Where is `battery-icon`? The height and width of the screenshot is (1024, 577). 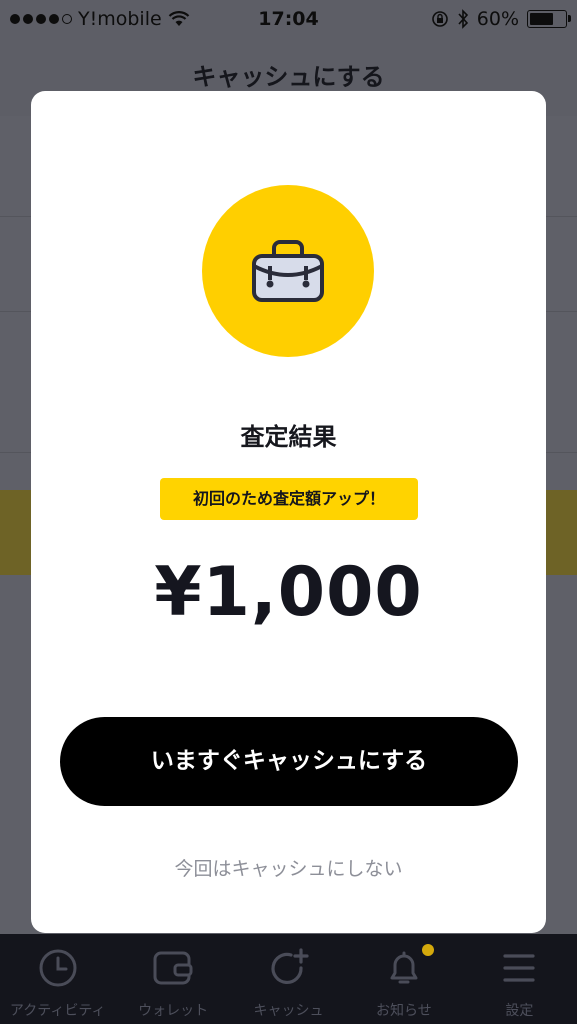 battery-icon is located at coordinates (549, 19).